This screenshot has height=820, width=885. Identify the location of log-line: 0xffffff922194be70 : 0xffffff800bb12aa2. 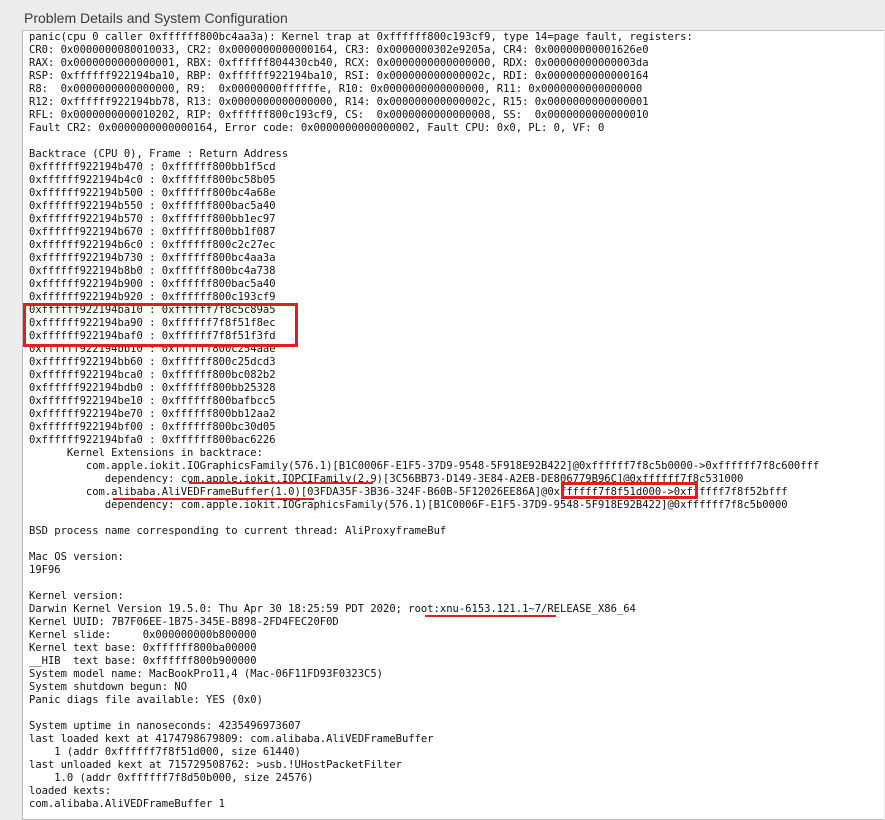
(152, 414).